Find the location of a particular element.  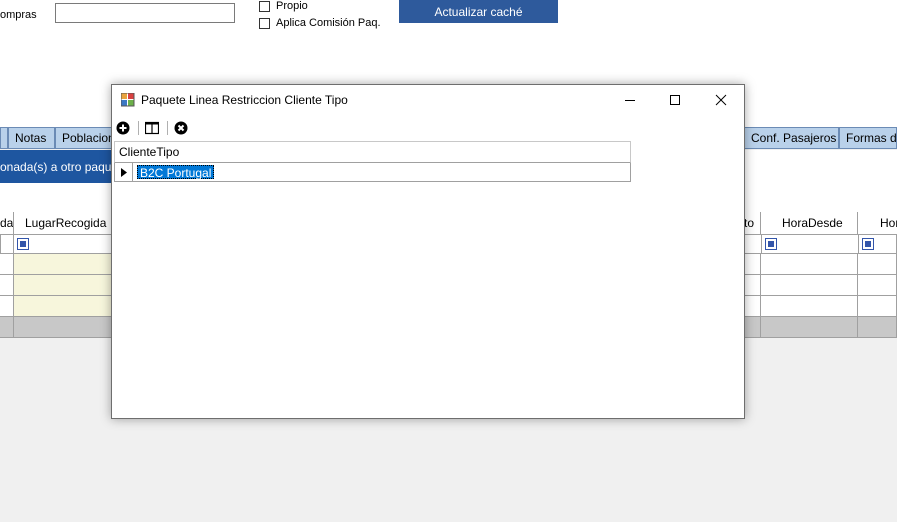

compras-label: ompras is located at coordinates (18, 15).